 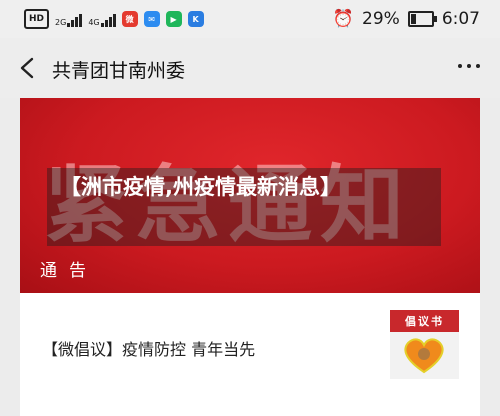 I want to click on back-button, so click(x=27, y=68).